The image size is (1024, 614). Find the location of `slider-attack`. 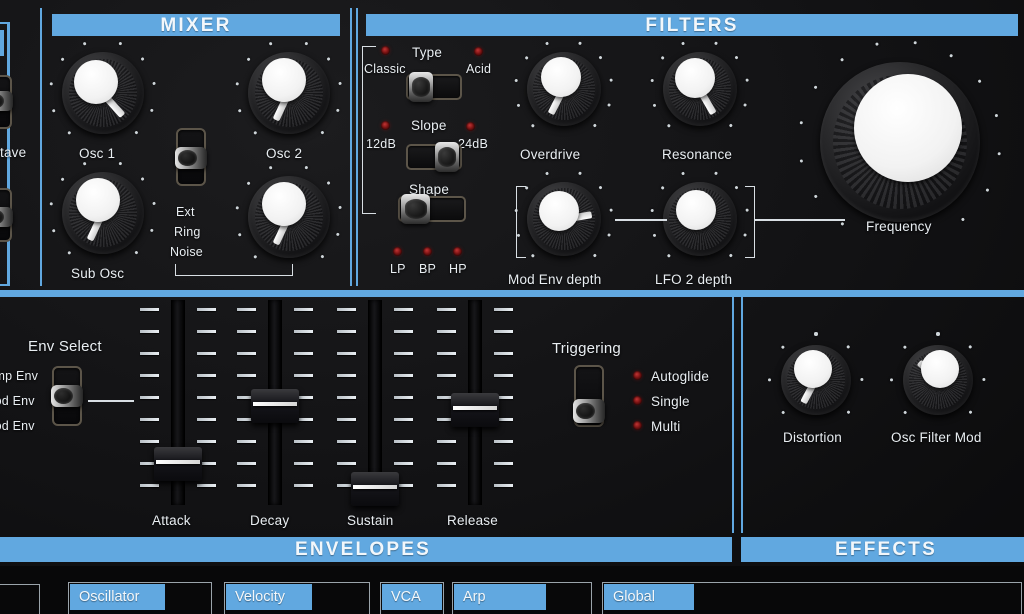

slider-attack is located at coordinates (178, 402).